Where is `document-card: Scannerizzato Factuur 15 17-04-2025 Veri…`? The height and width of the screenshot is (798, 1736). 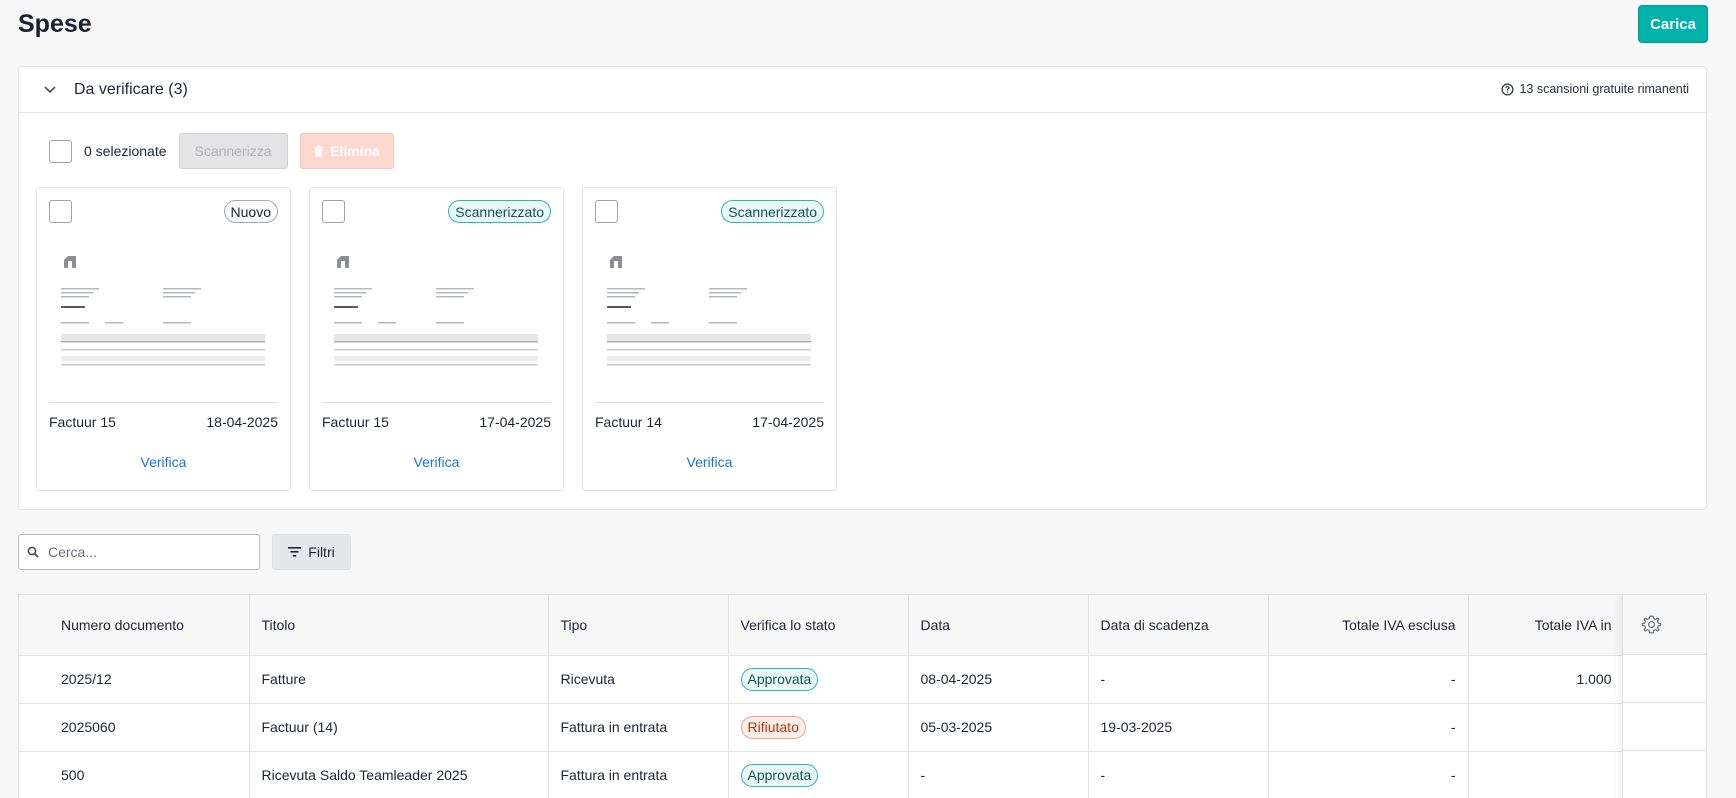 document-card: Scannerizzato Factuur 15 17-04-2025 Veri… is located at coordinates (436, 339).